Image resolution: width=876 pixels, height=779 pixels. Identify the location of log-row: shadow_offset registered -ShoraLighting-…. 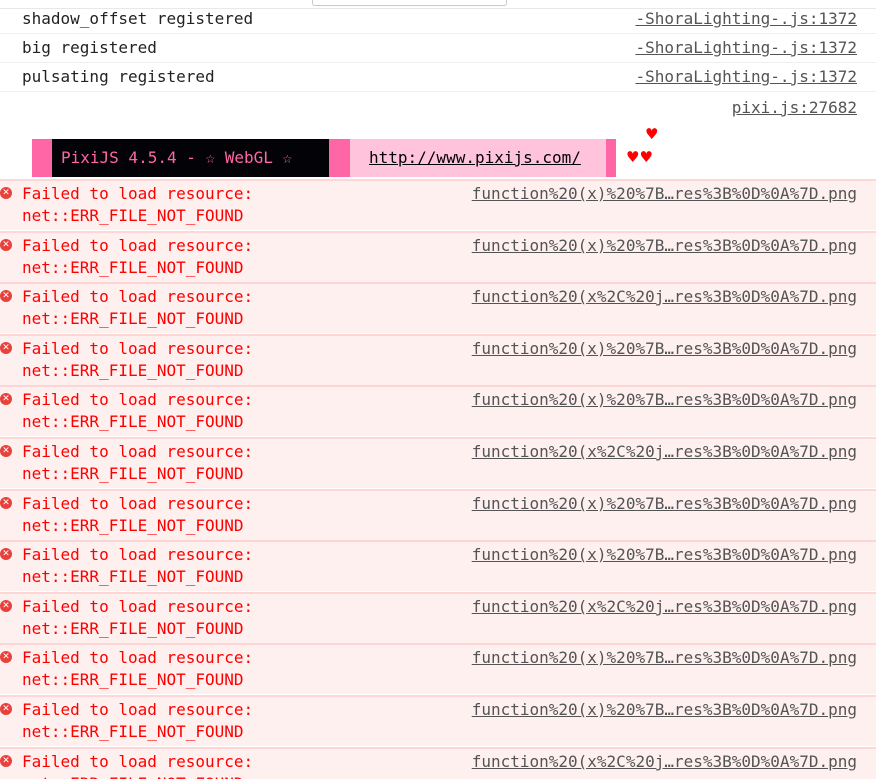
(438, 19).